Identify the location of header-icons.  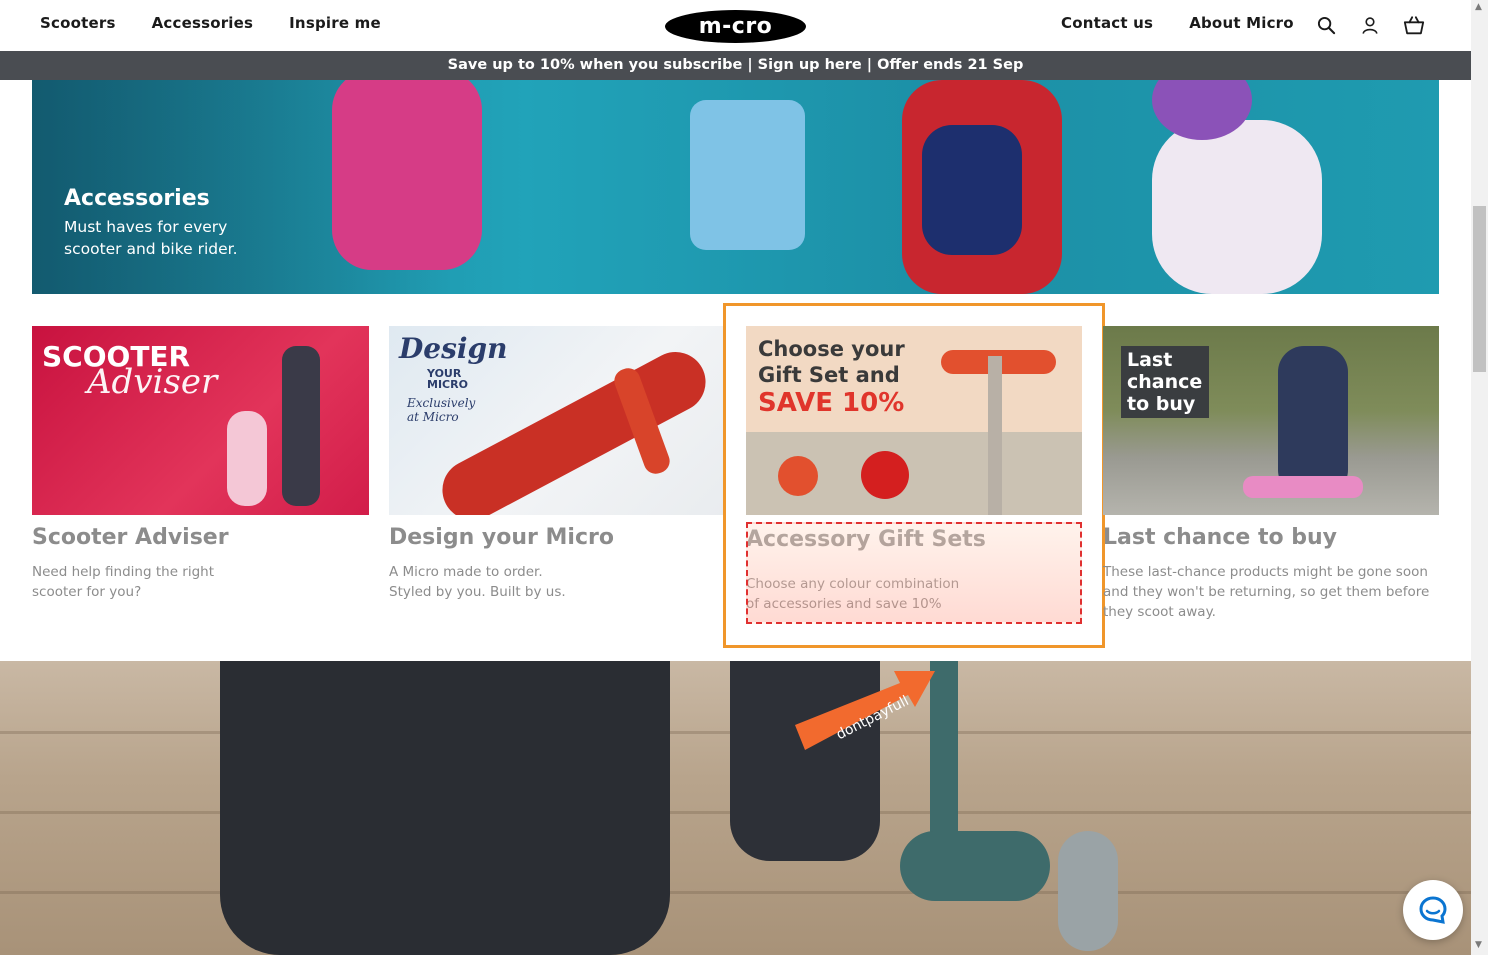
(1370, 25).